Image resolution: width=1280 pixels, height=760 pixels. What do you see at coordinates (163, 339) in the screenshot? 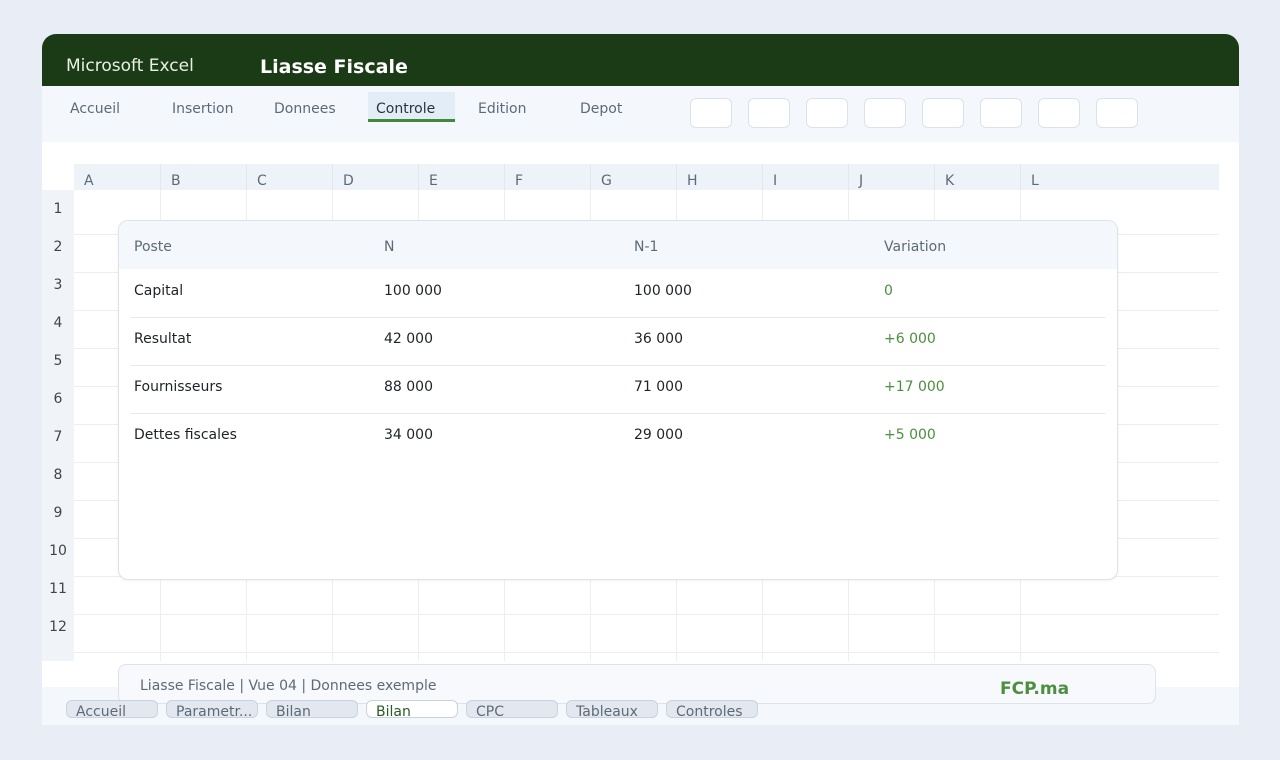
I see `cell-poste: Resultat` at bounding box center [163, 339].